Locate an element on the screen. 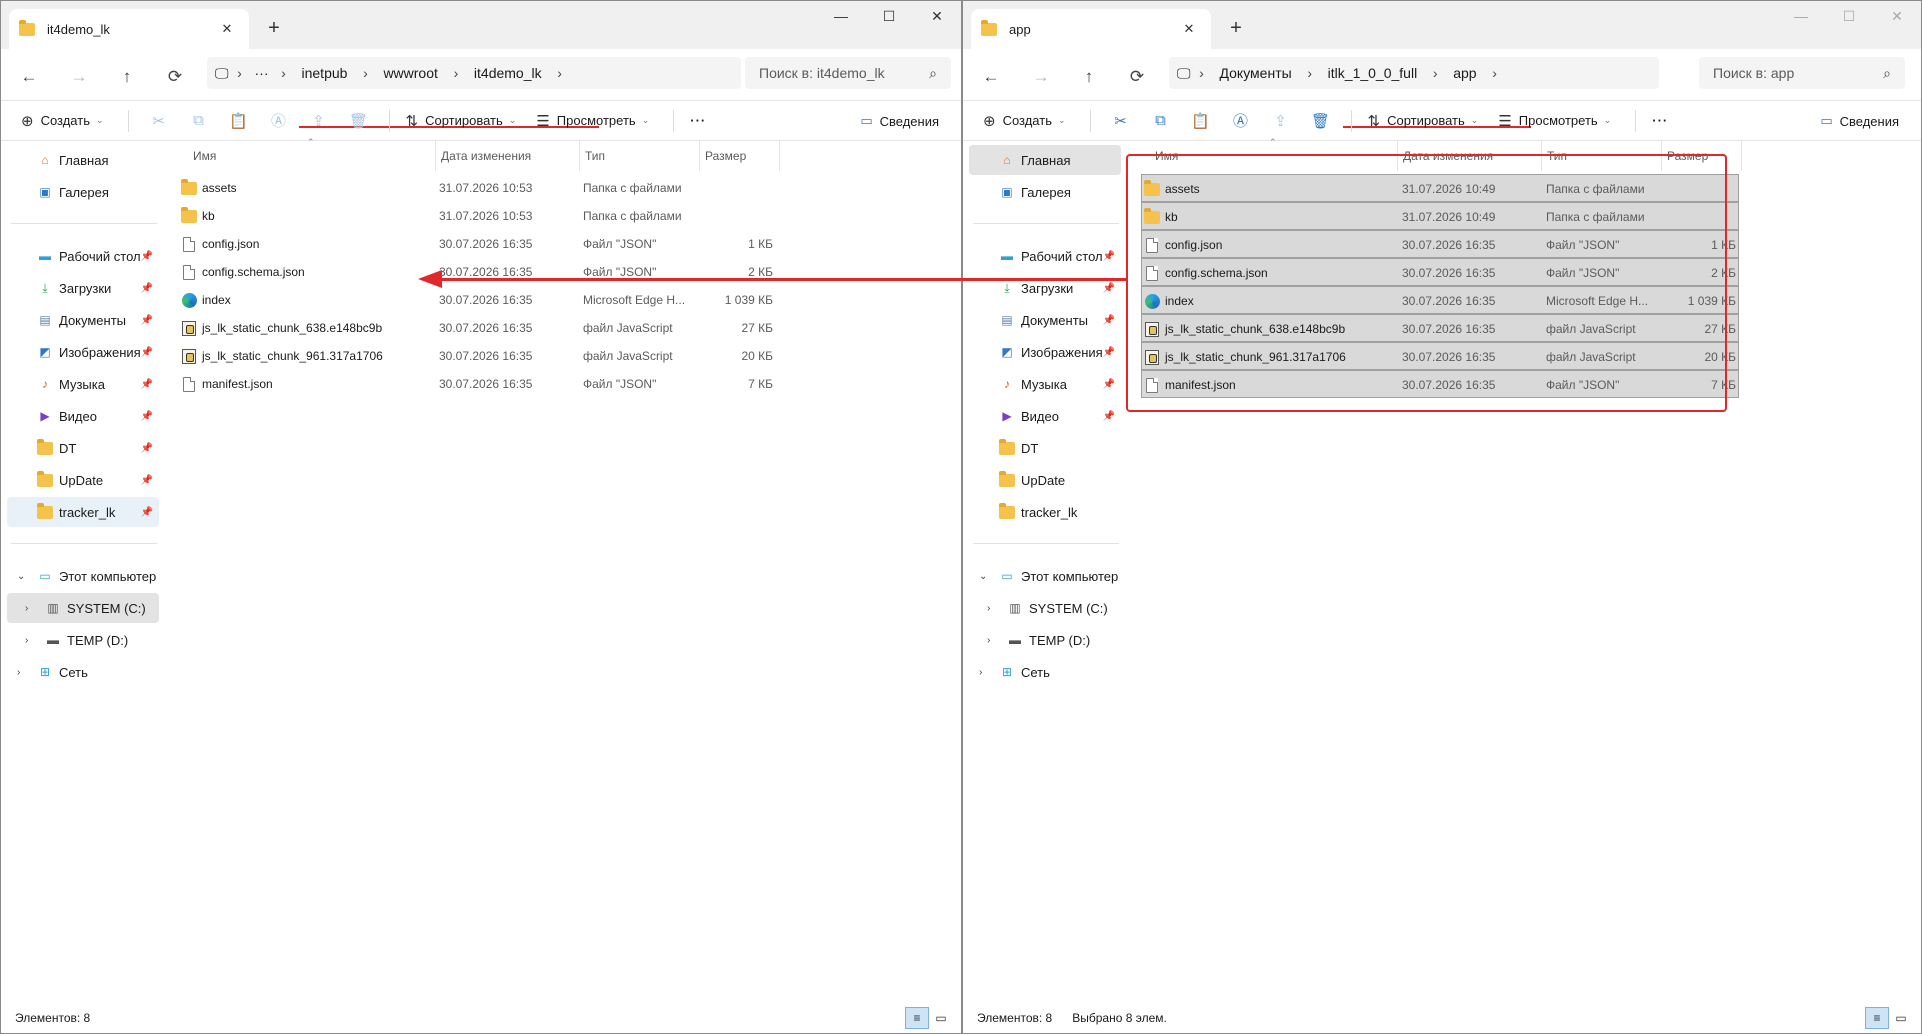 Image resolution: width=1922 pixels, height=1034 pixels. sort-button: ⇅ Сортировать ⌄ is located at coordinates (1423, 121).